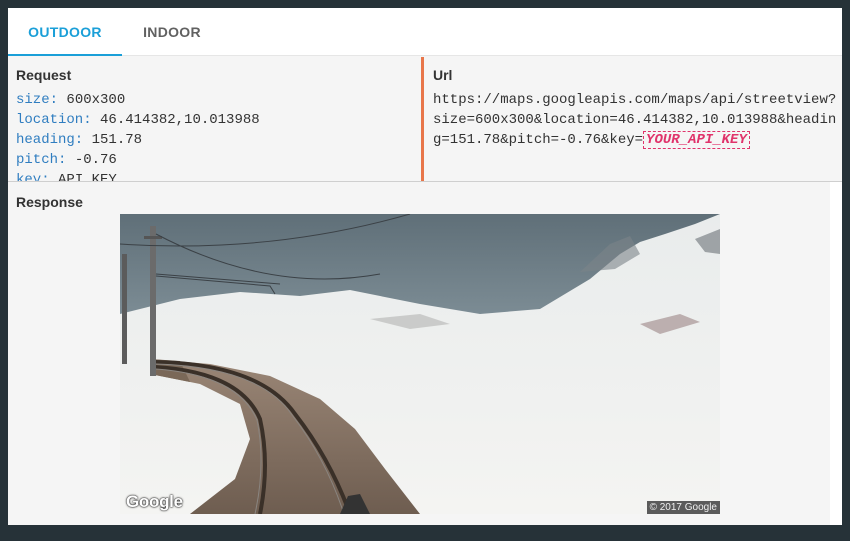  I want to click on param-size: size: 600x300, so click(138, 100).